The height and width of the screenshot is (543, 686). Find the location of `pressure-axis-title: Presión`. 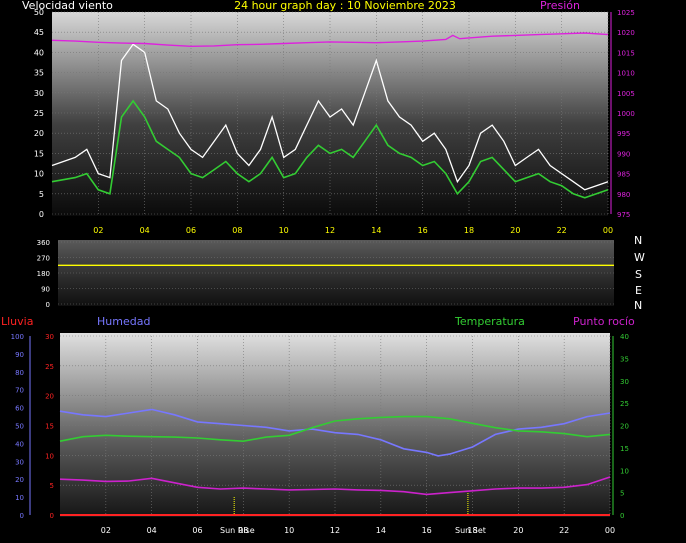

pressure-axis-title: Presión is located at coordinates (560, 6).